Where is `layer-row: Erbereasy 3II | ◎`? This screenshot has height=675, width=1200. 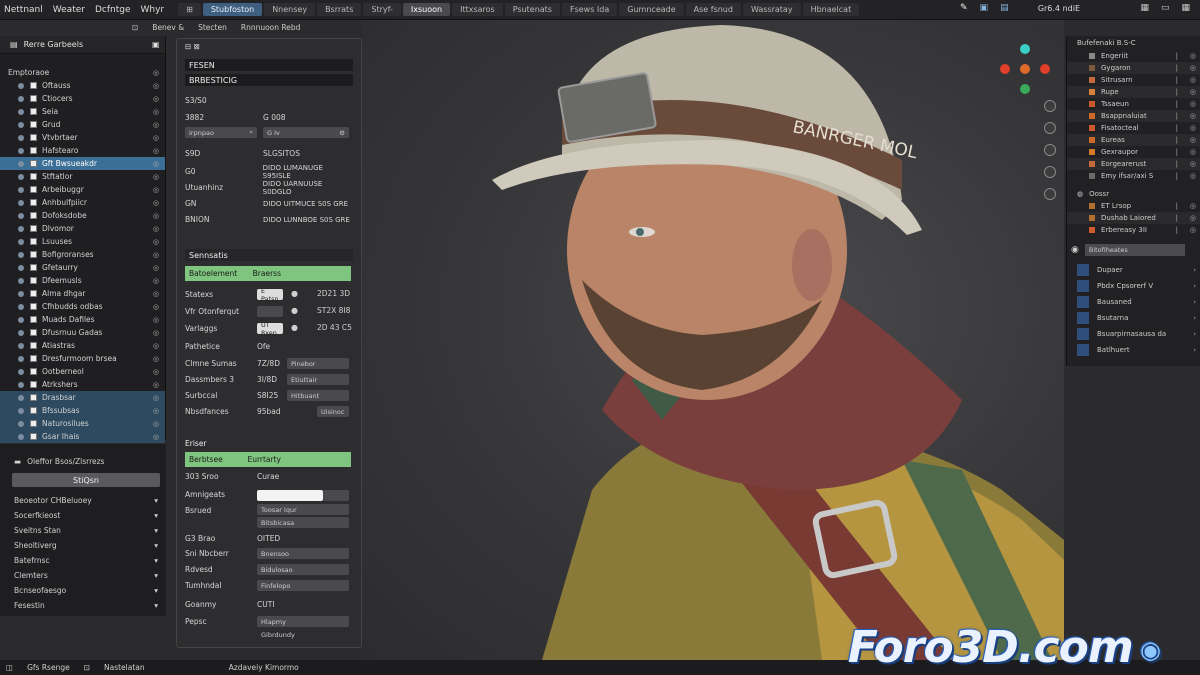 layer-row: Erbereasy 3II | ◎ is located at coordinates (1133, 230).